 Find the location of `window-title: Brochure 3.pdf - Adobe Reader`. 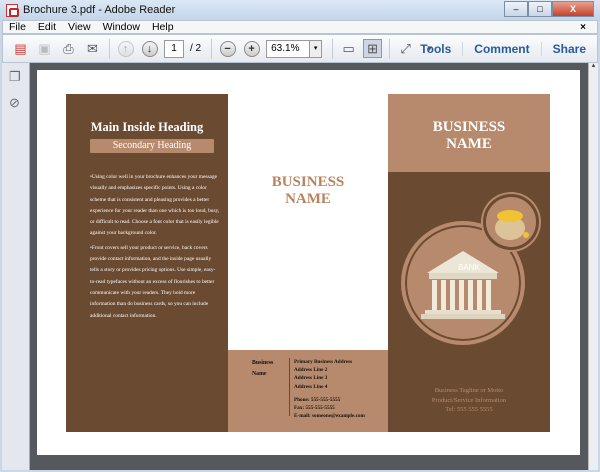

window-title: Brochure 3.pdf - Adobe Reader is located at coordinates (99, 10).